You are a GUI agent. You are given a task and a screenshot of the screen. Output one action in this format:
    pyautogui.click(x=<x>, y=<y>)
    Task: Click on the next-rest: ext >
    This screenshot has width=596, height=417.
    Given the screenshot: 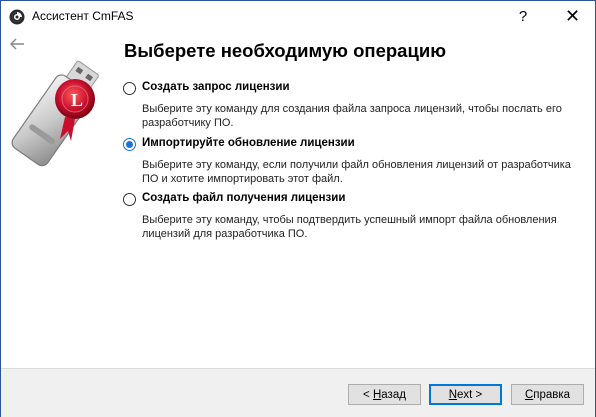 What is the action you would take?
    pyautogui.click(x=470, y=395)
    